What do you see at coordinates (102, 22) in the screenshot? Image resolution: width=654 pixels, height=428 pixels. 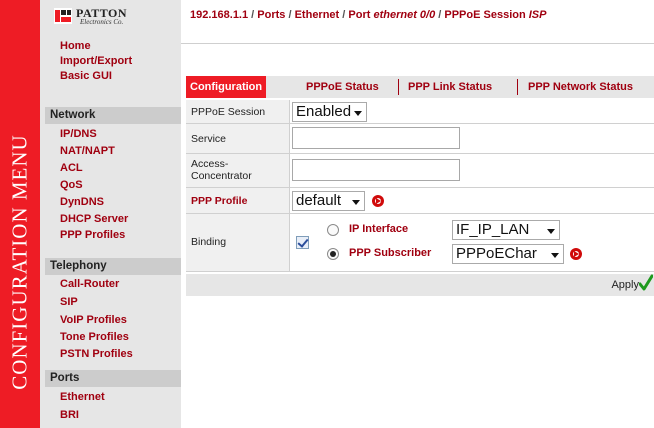 I see `logo-subtitle: Electronics Co.` at bounding box center [102, 22].